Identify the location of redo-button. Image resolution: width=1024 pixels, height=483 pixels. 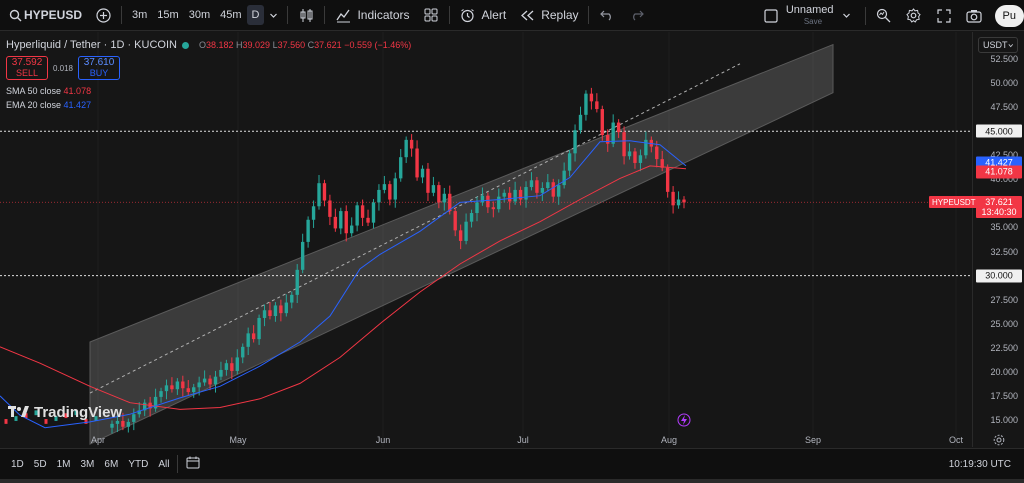
(637, 15).